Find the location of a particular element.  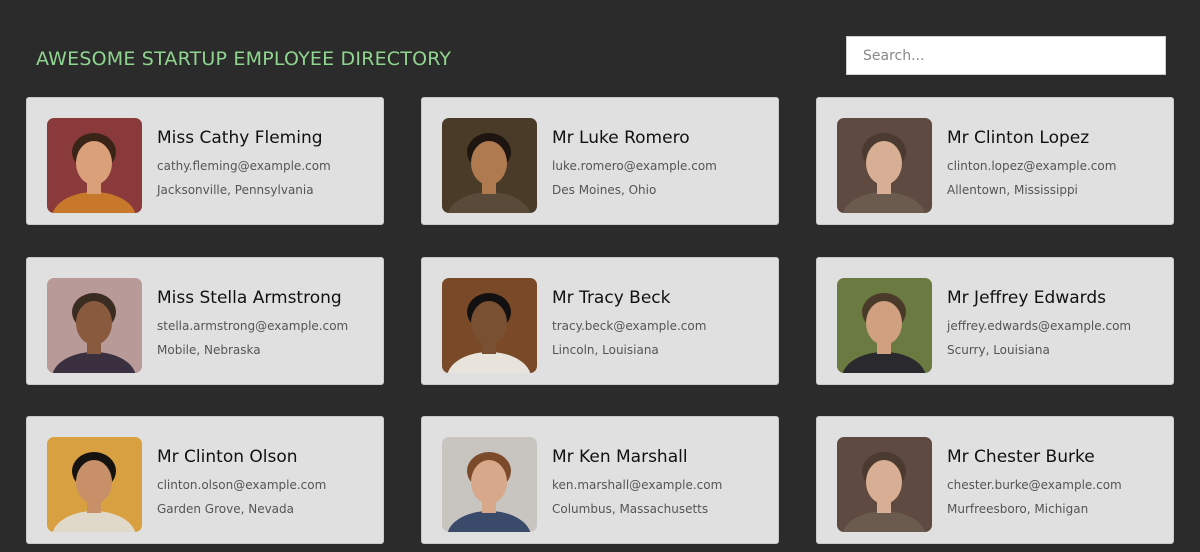

employee-name: Mr Tracy Beck is located at coordinates (611, 298).